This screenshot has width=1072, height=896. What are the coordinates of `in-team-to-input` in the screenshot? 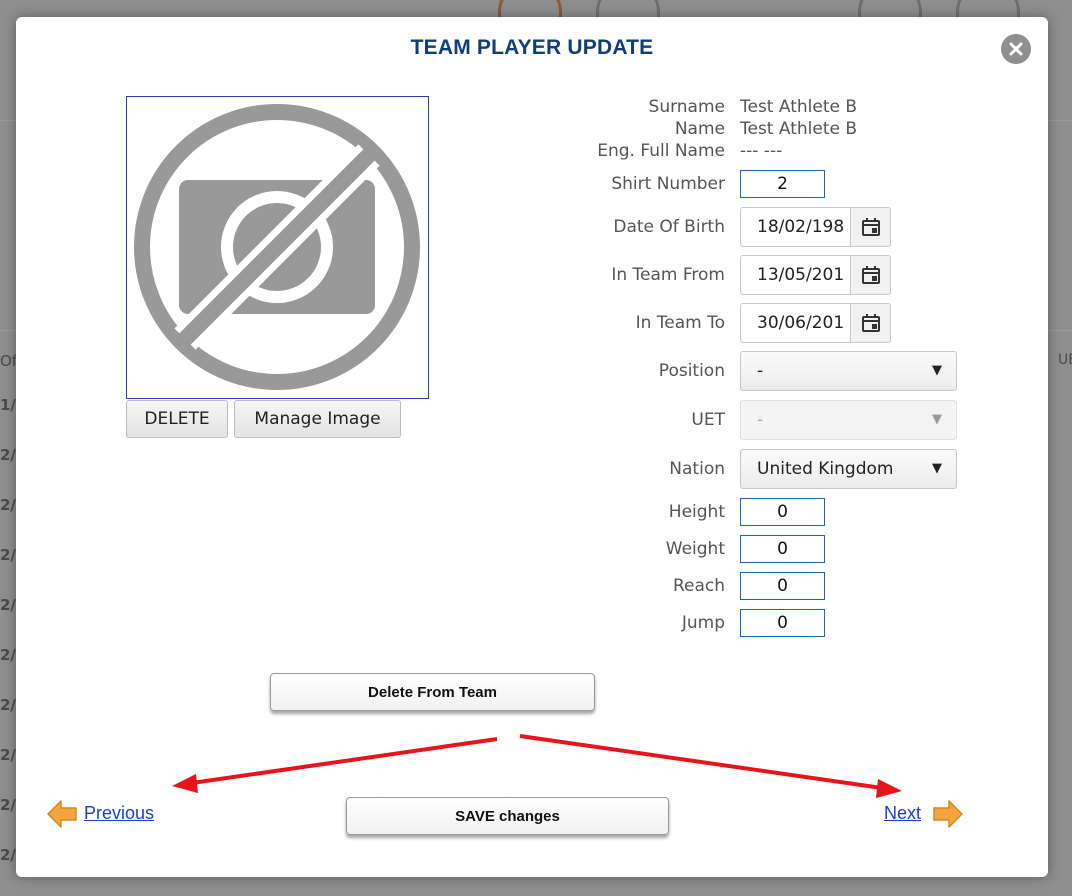 It's located at (796, 323).